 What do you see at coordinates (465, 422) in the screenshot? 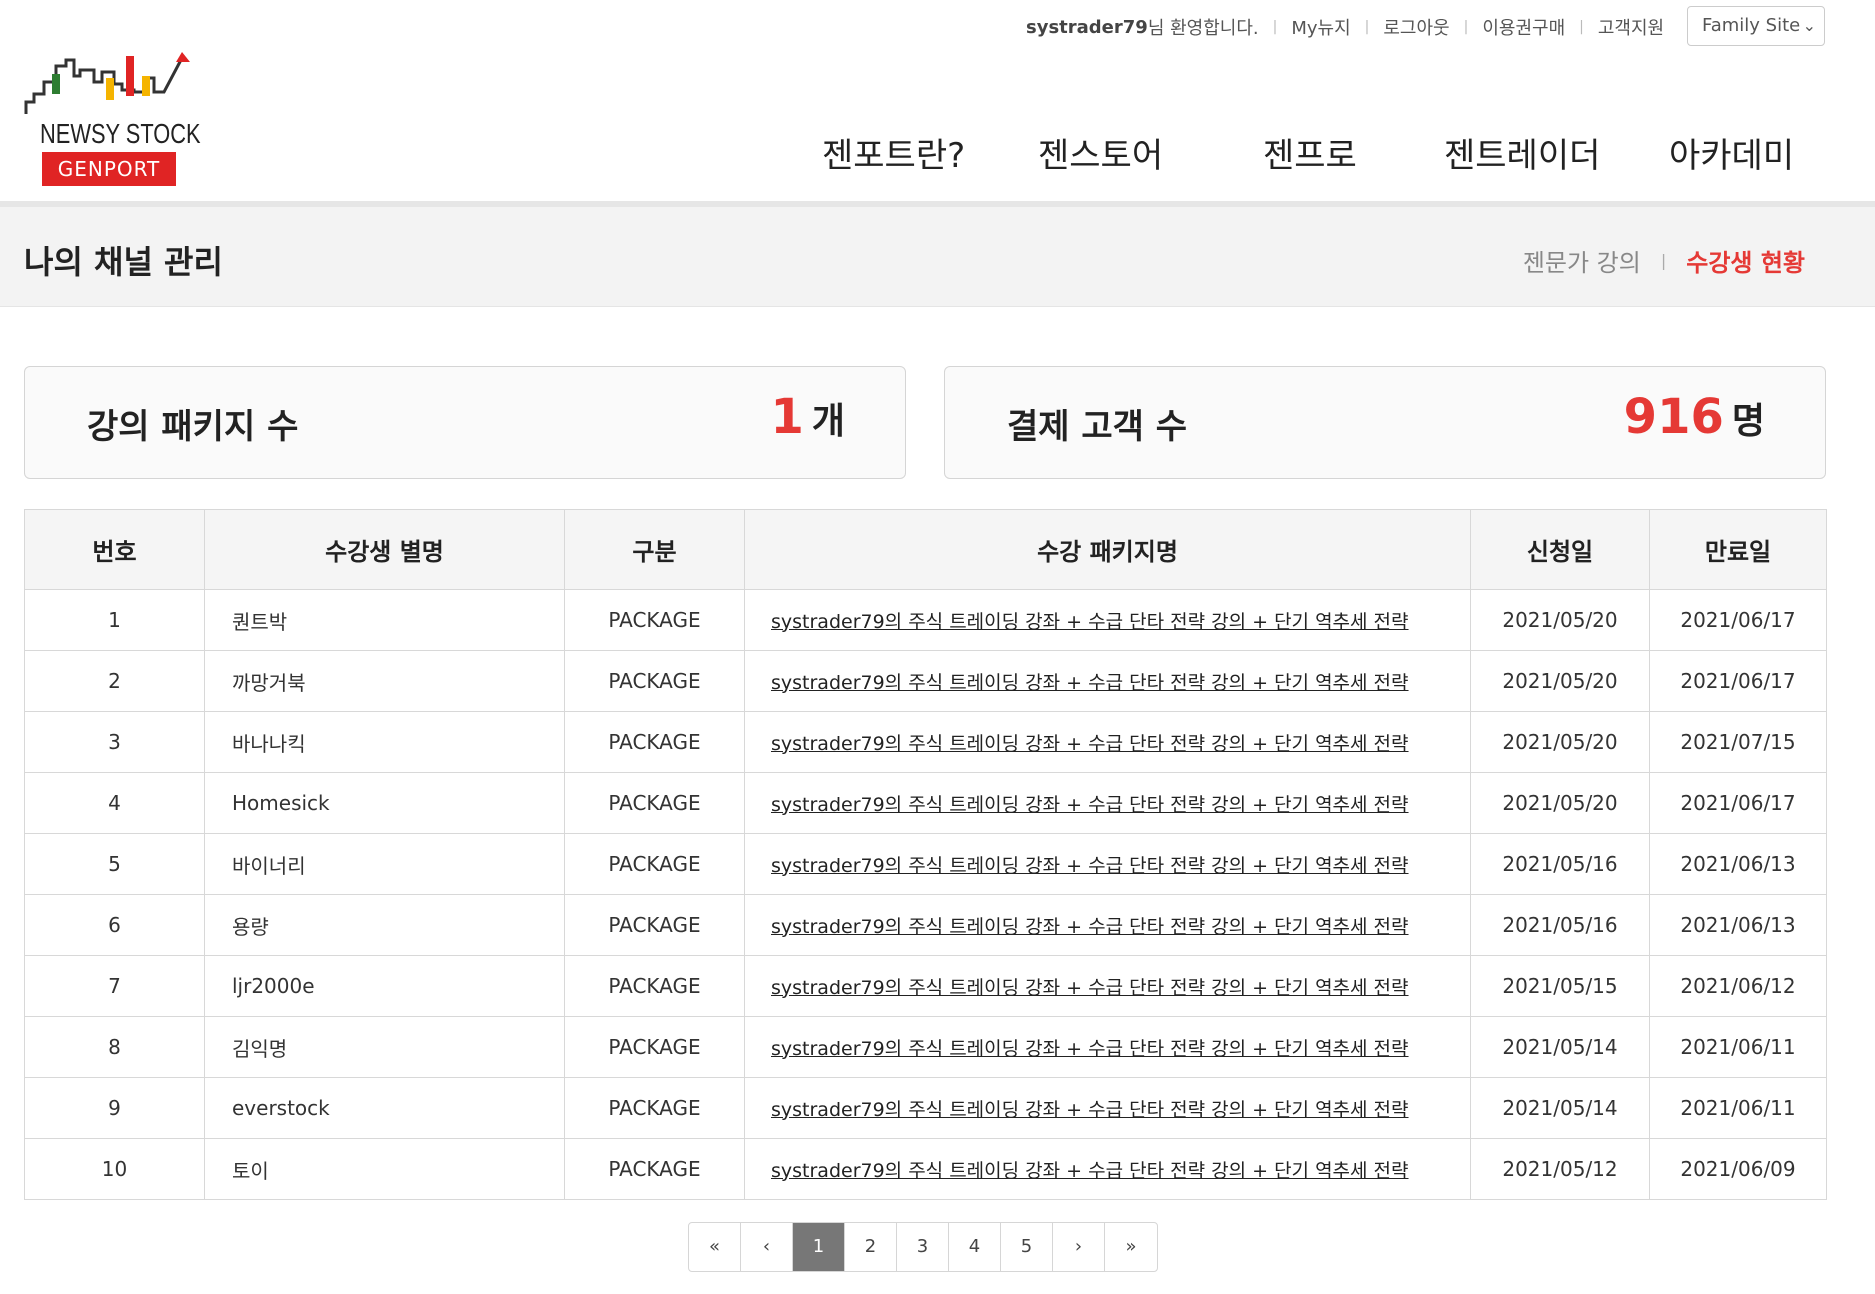
I see `stat-card-packages: 강의 패키지 수 1 개` at bounding box center [465, 422].